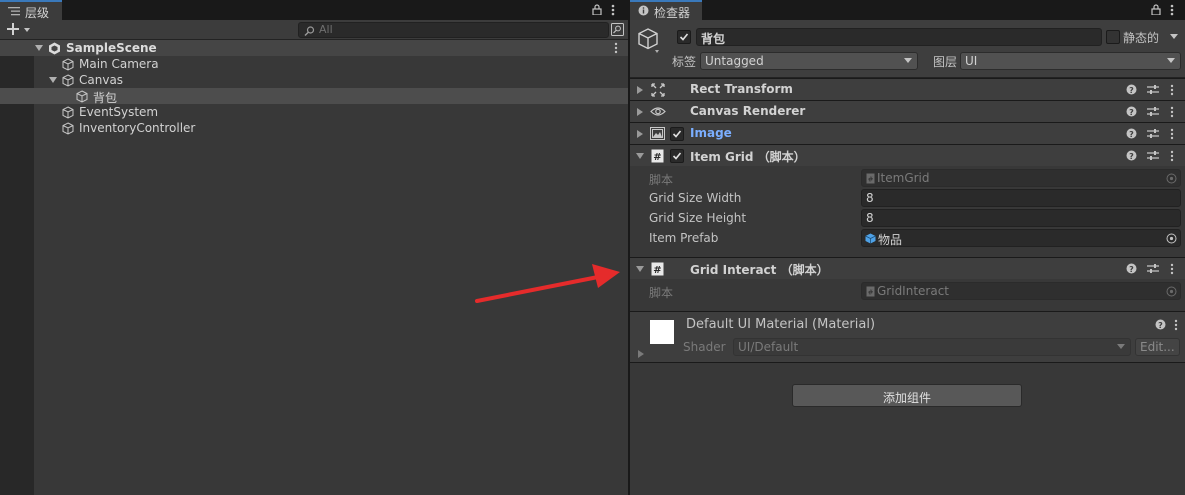  Describe the element at coordinates (453, 30) in the screenshot. I see `hierarchy-search-input: All` at that location.